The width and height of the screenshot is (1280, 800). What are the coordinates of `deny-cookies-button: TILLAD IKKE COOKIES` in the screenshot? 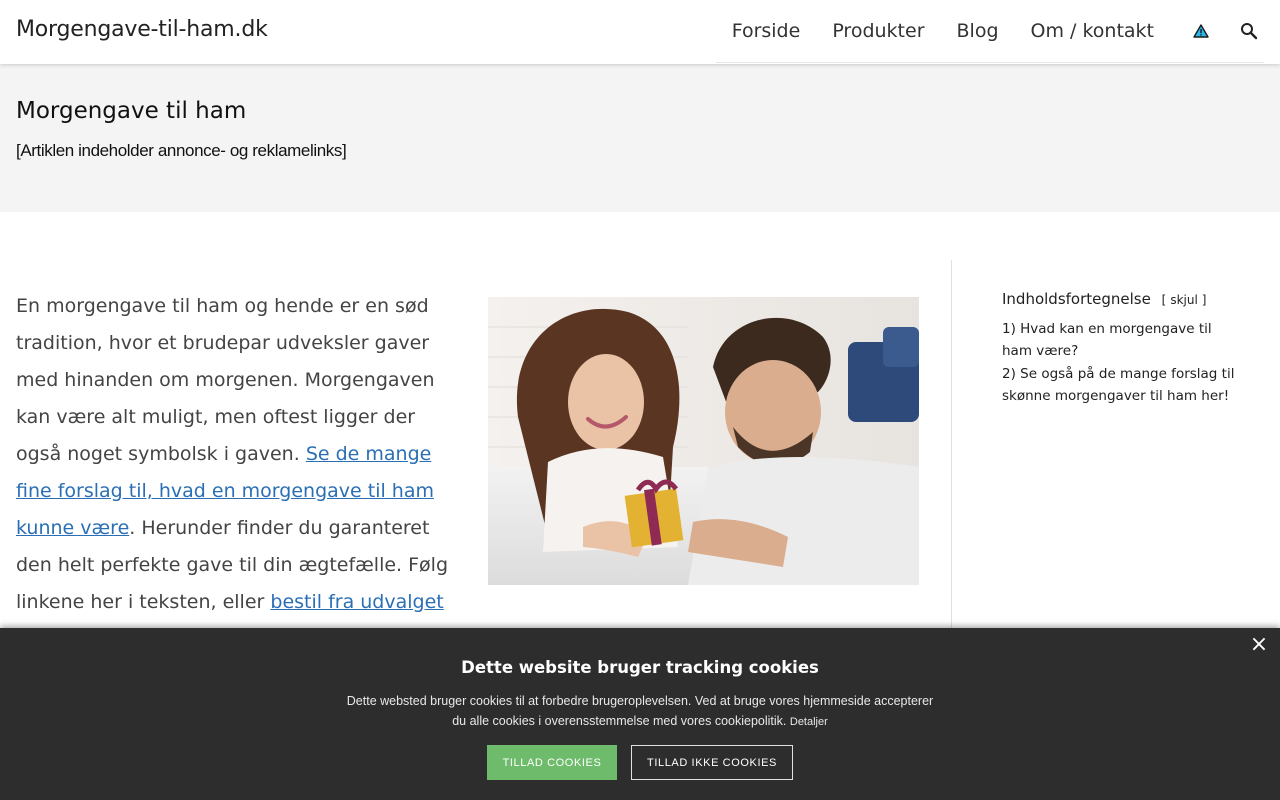 It's located at (712, 762).